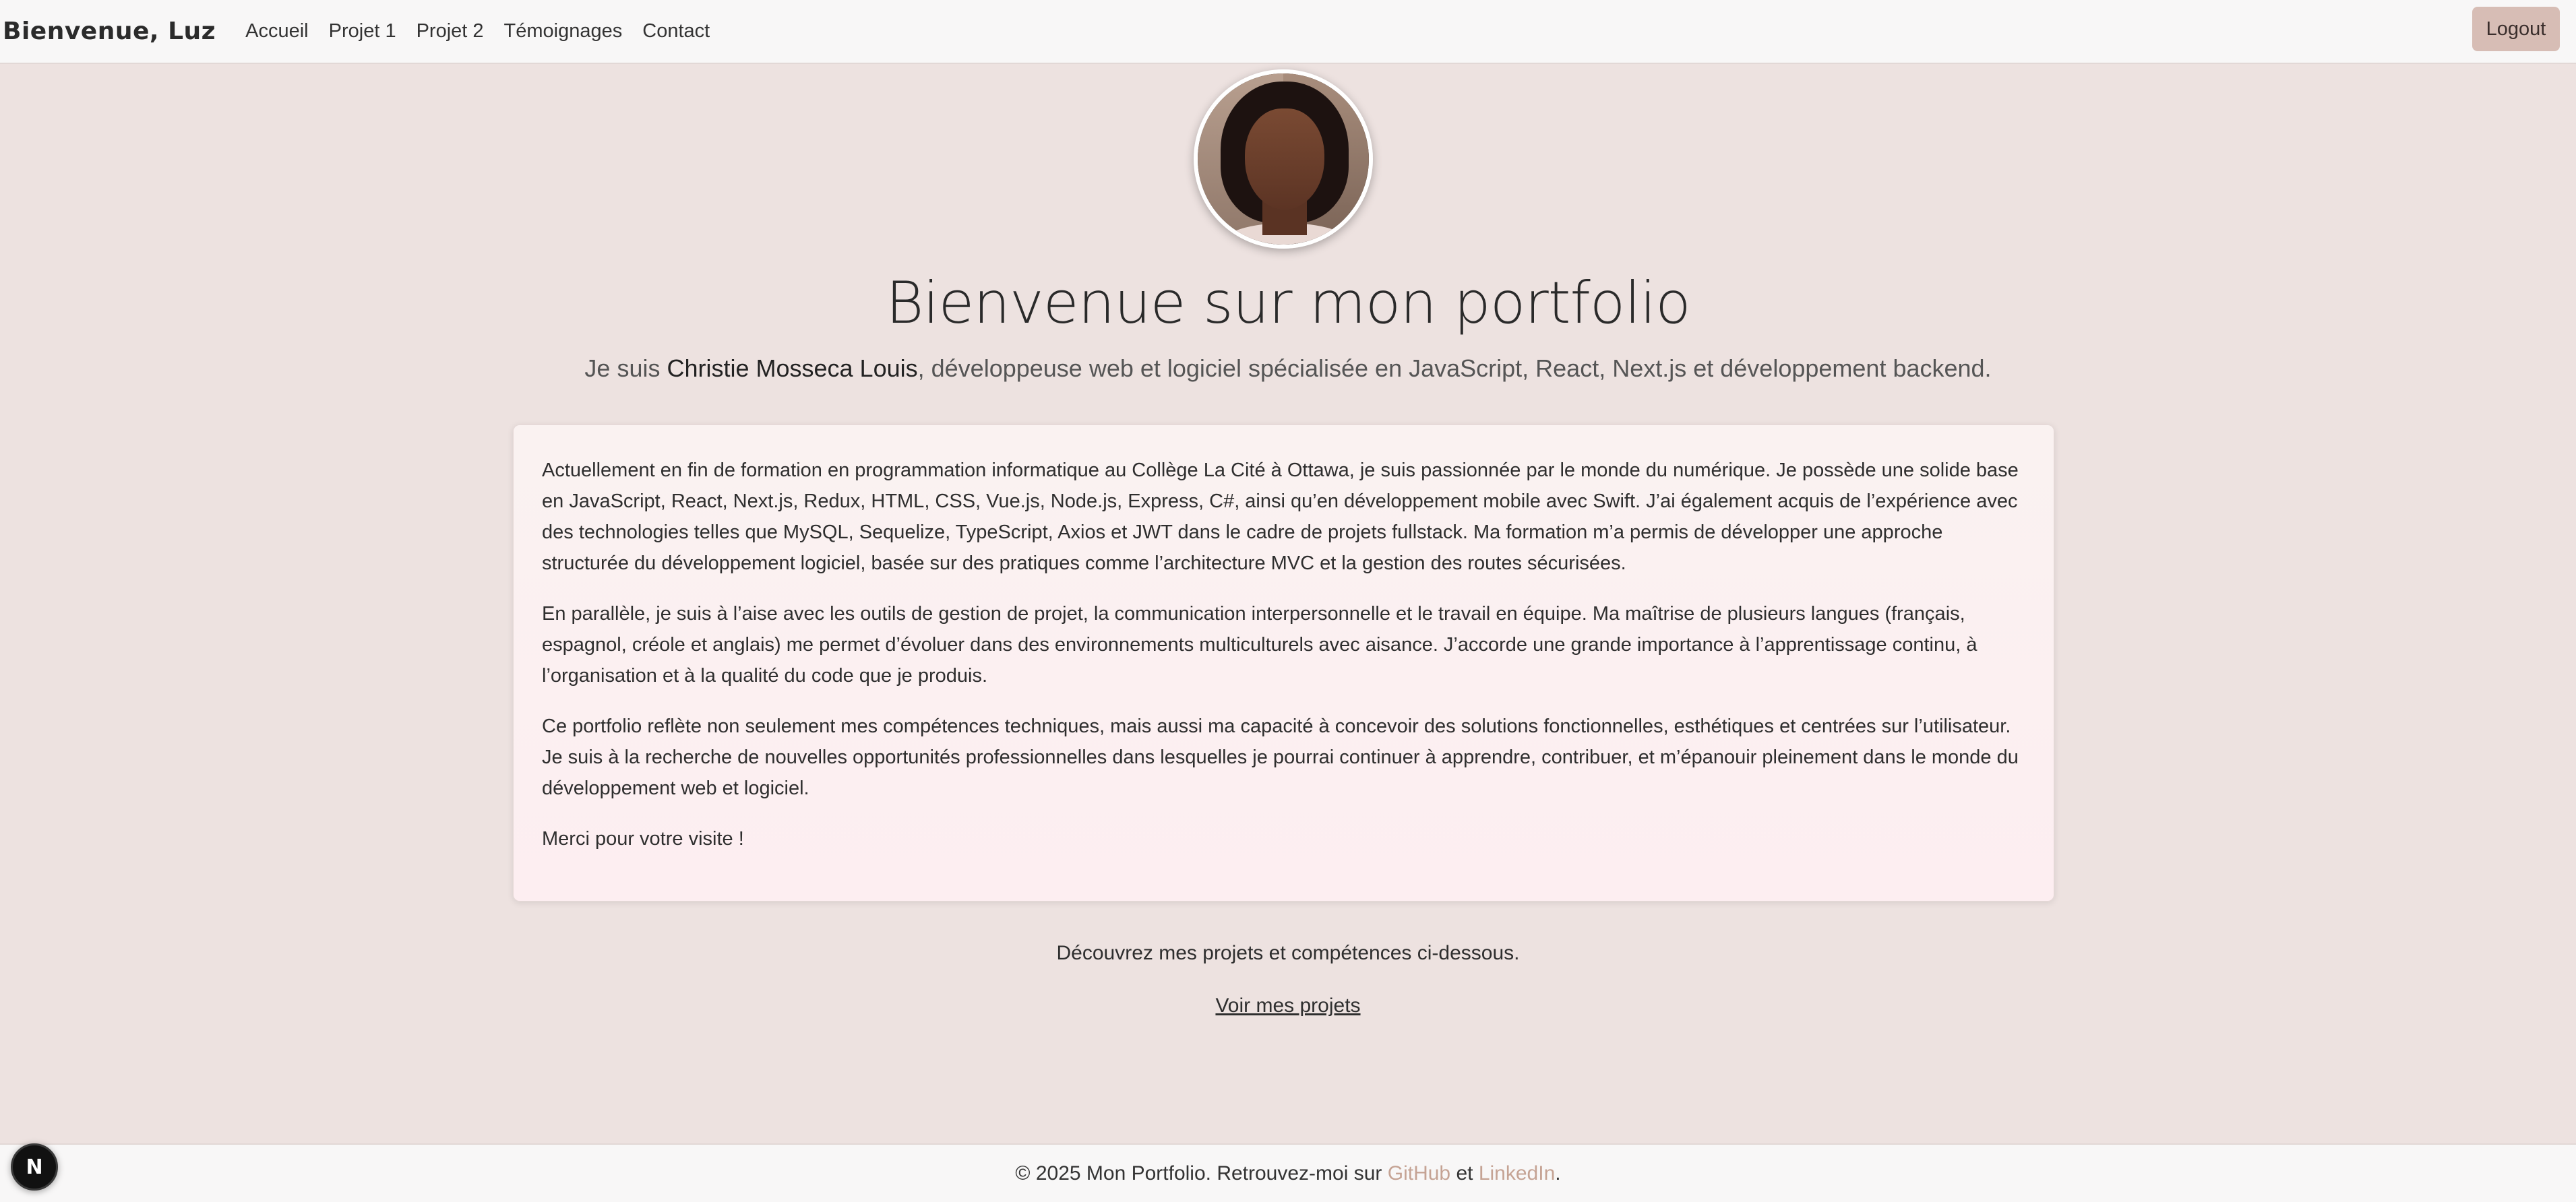  I want to click on footer-middle: et, so click(1464, 1173).